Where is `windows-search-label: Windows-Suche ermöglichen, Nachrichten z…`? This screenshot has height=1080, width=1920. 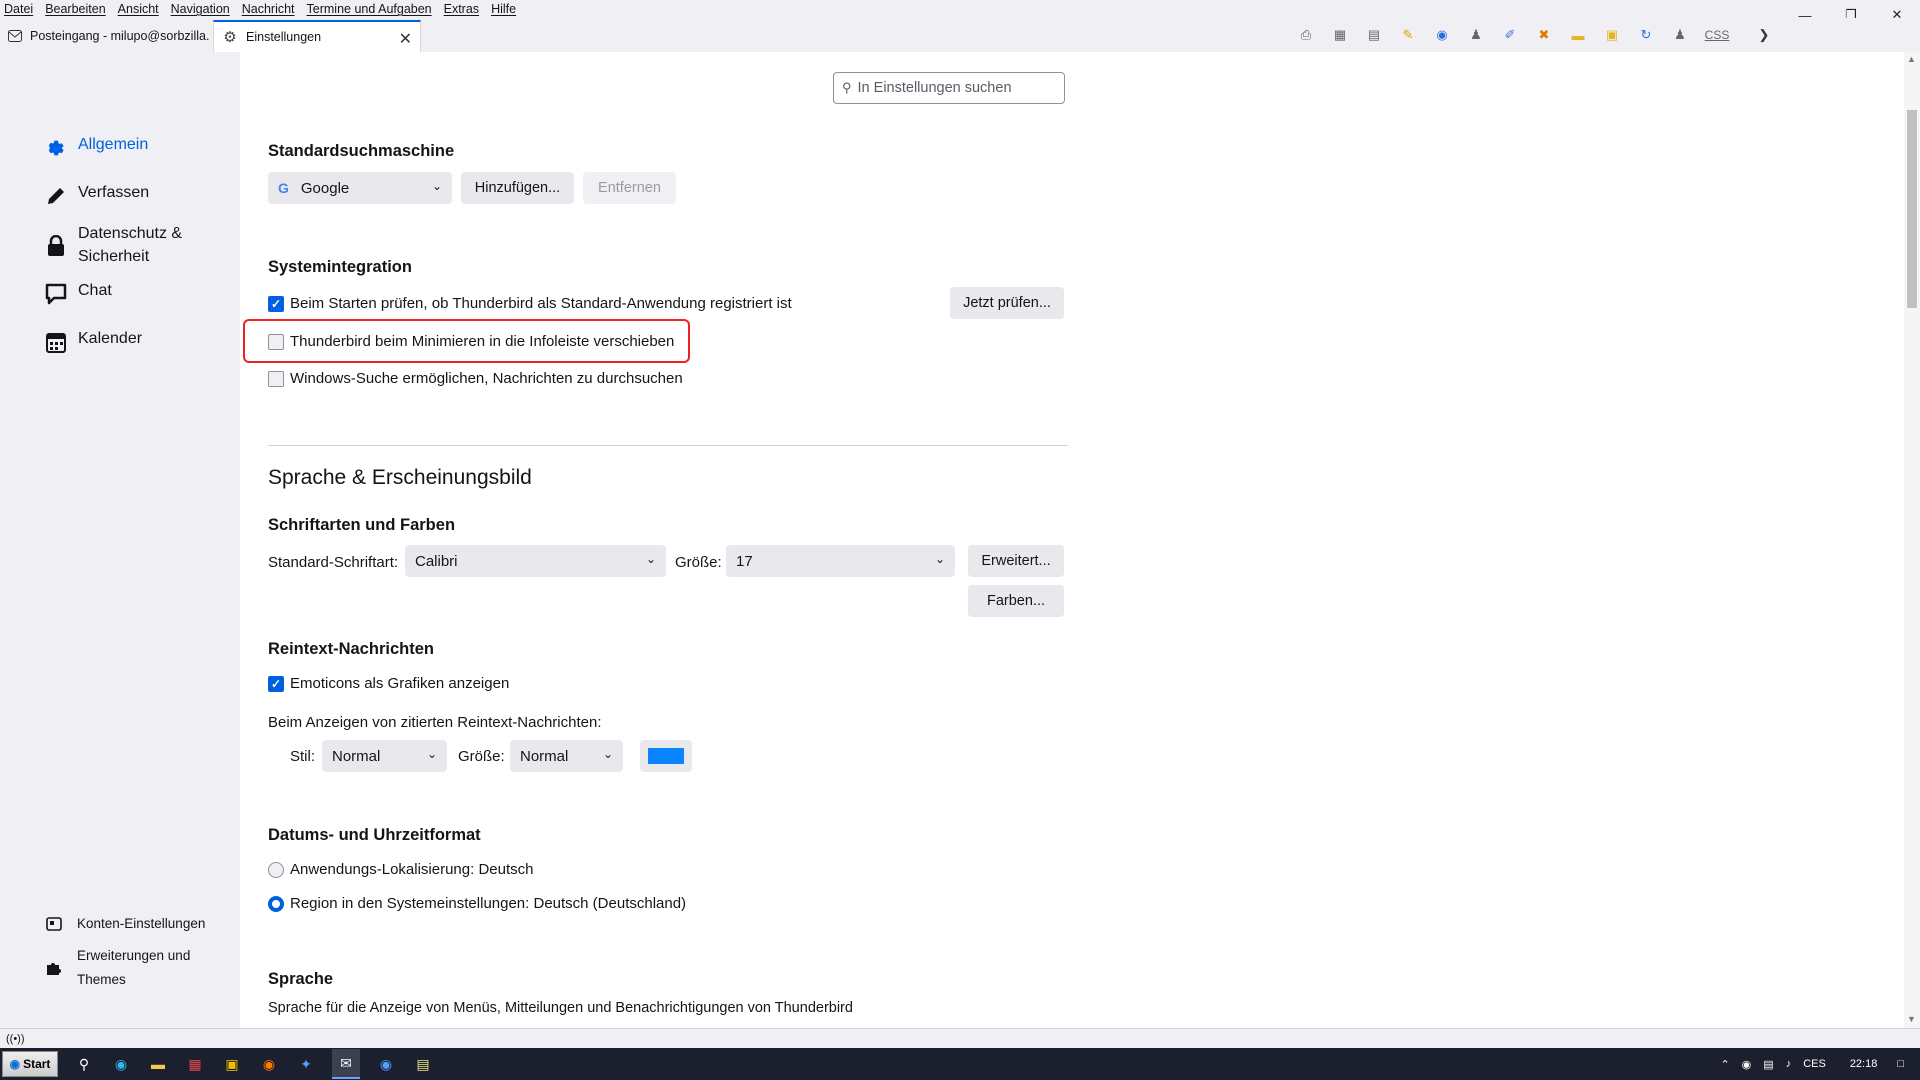 windows-search-label: Windows-Suche ermöglichen, Nachrichten z… is located at coordinates (486, 378).